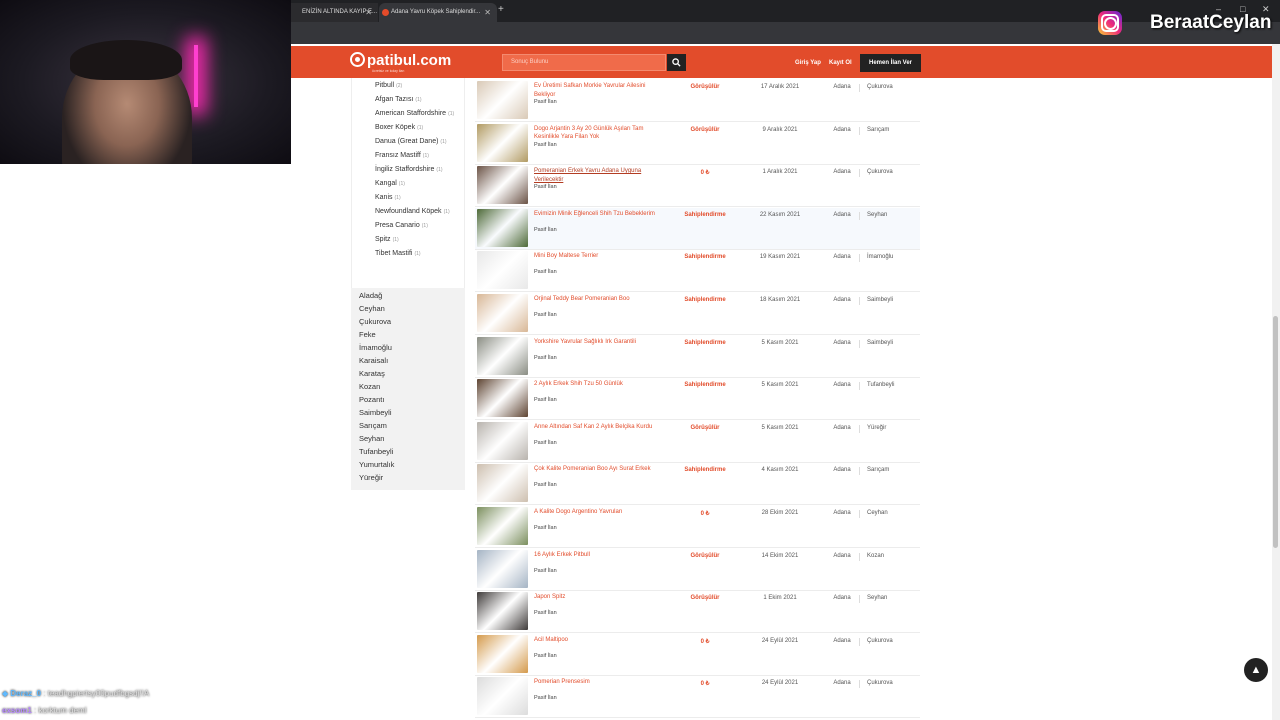 The width and height of the screenshot is (1280, 720). Describe the element at coordinates (808, 63) in the screenshot. I see `login-link: Giriş Yap` at that location.